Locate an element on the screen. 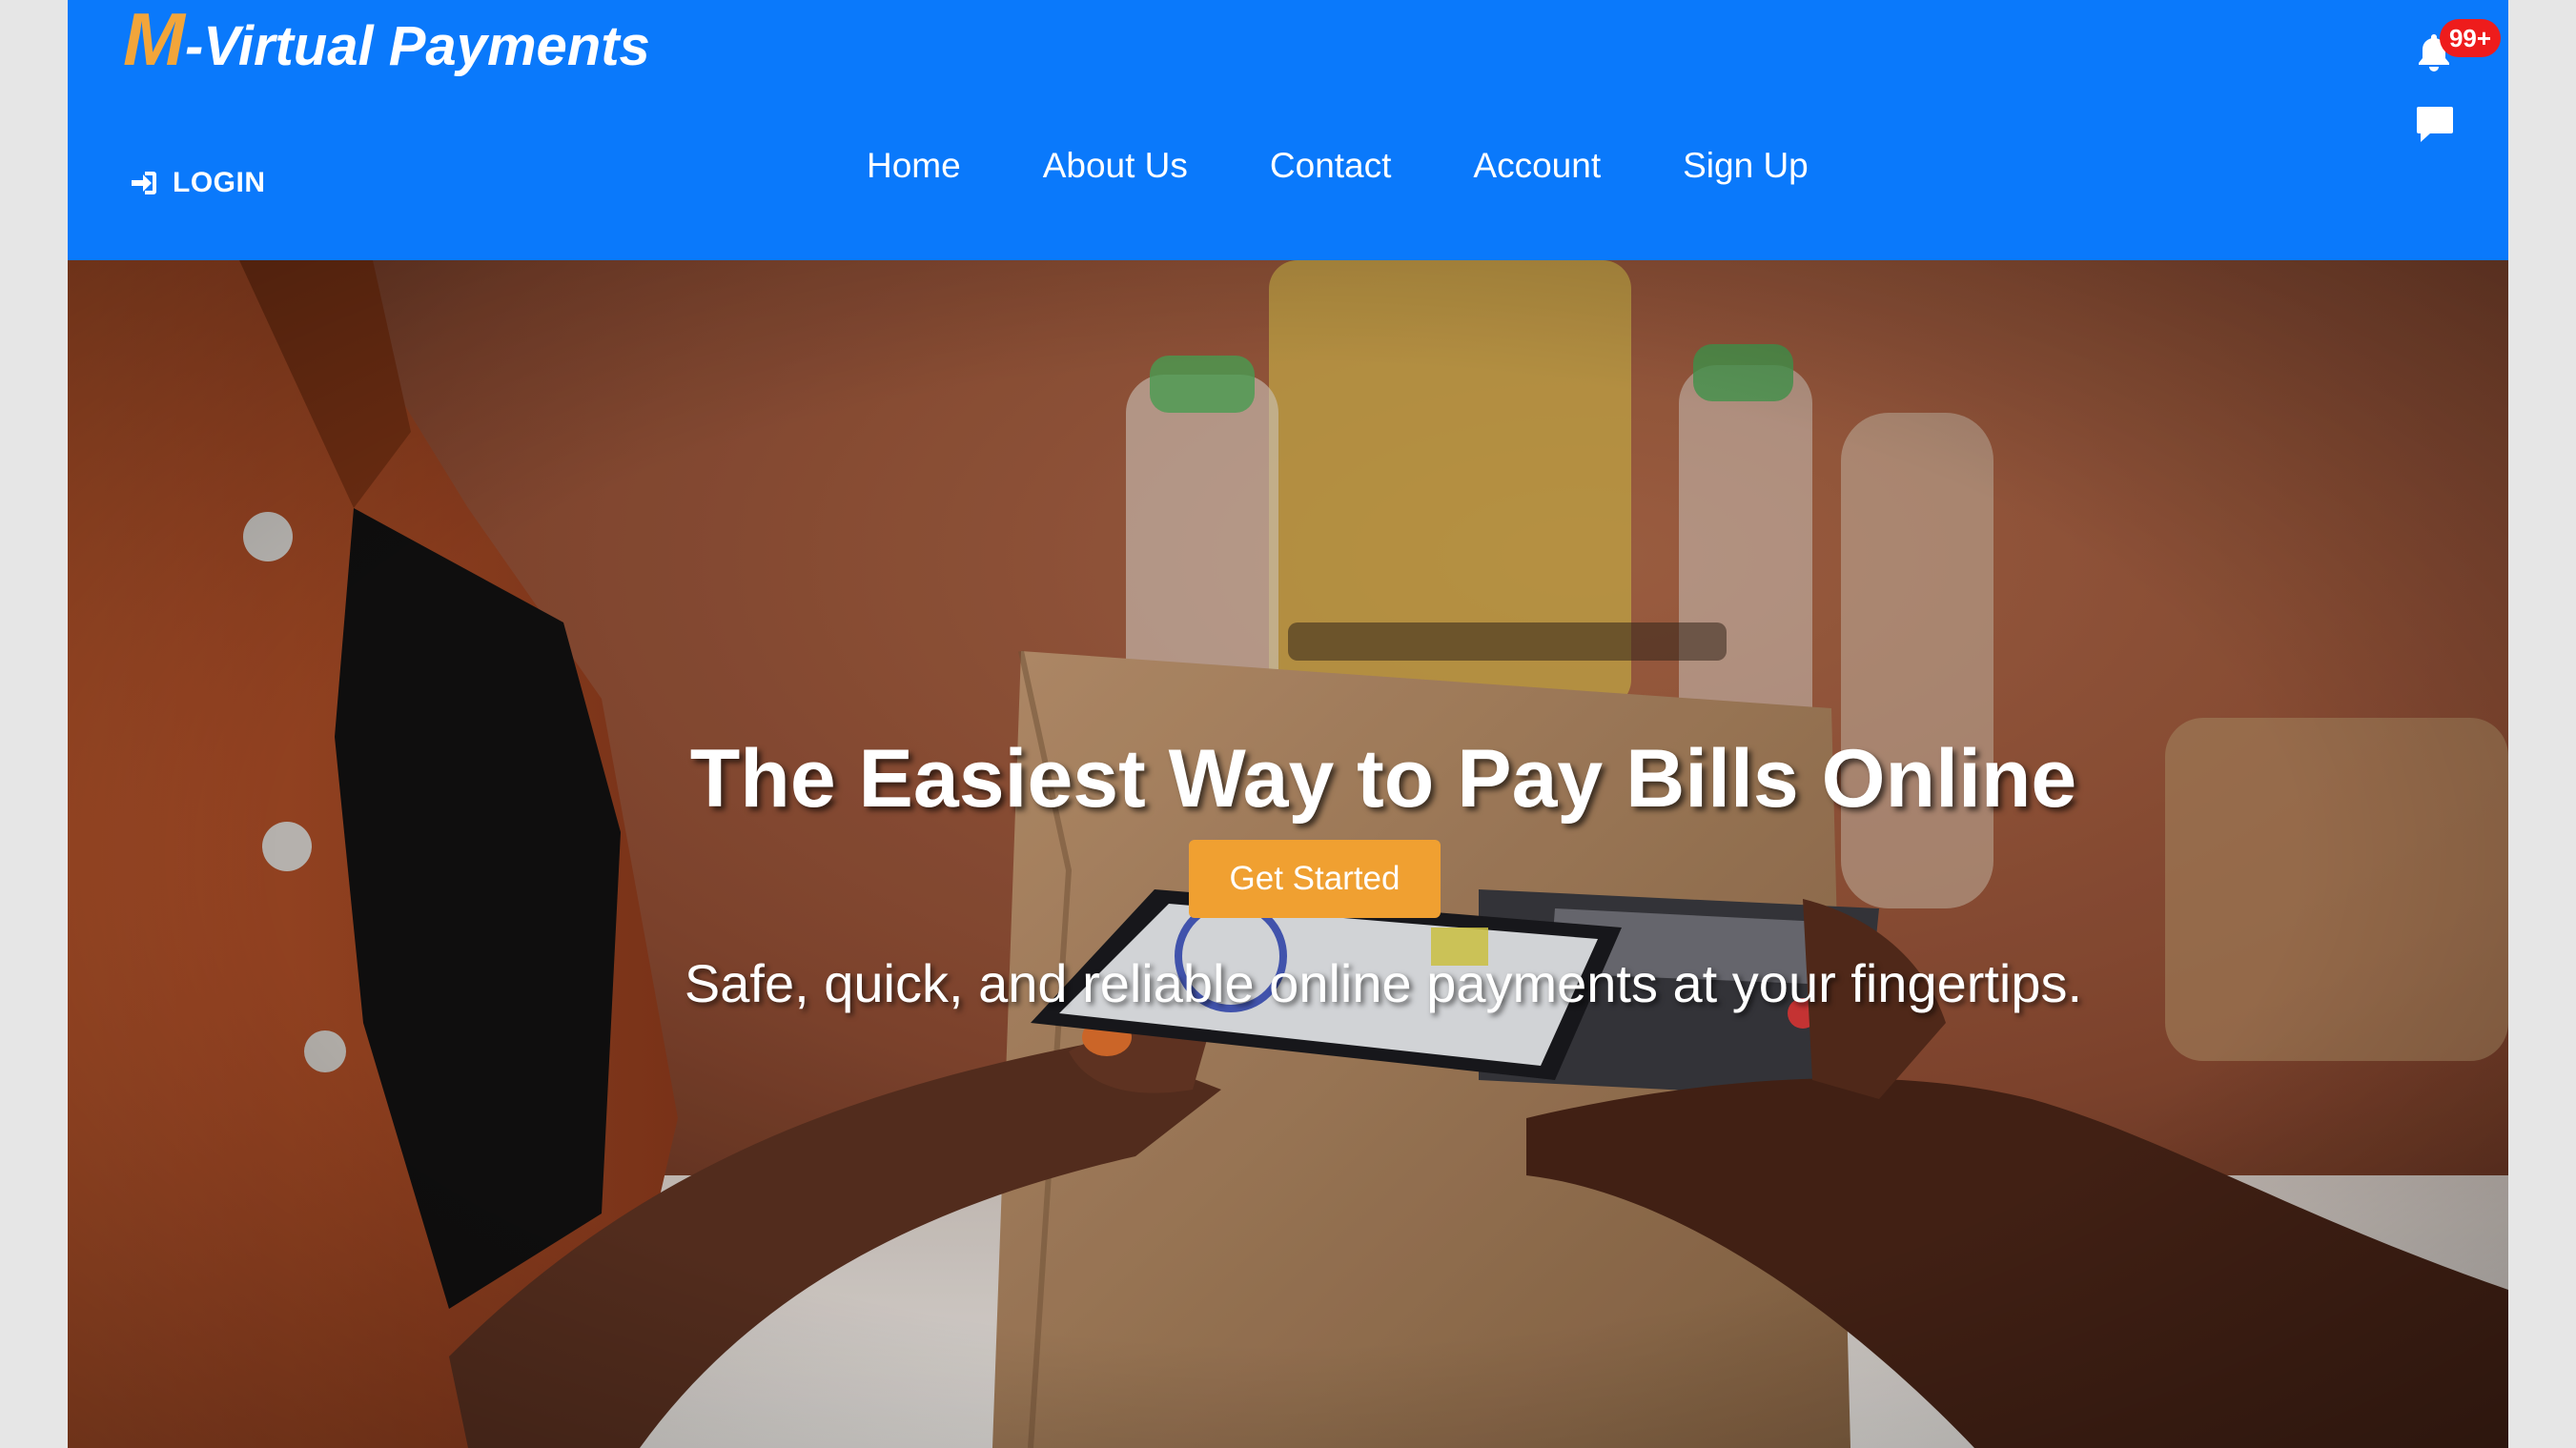 The image size is (2576, 1448). nav-sign-up: Sign Up is located at coordinates (1746, 166).